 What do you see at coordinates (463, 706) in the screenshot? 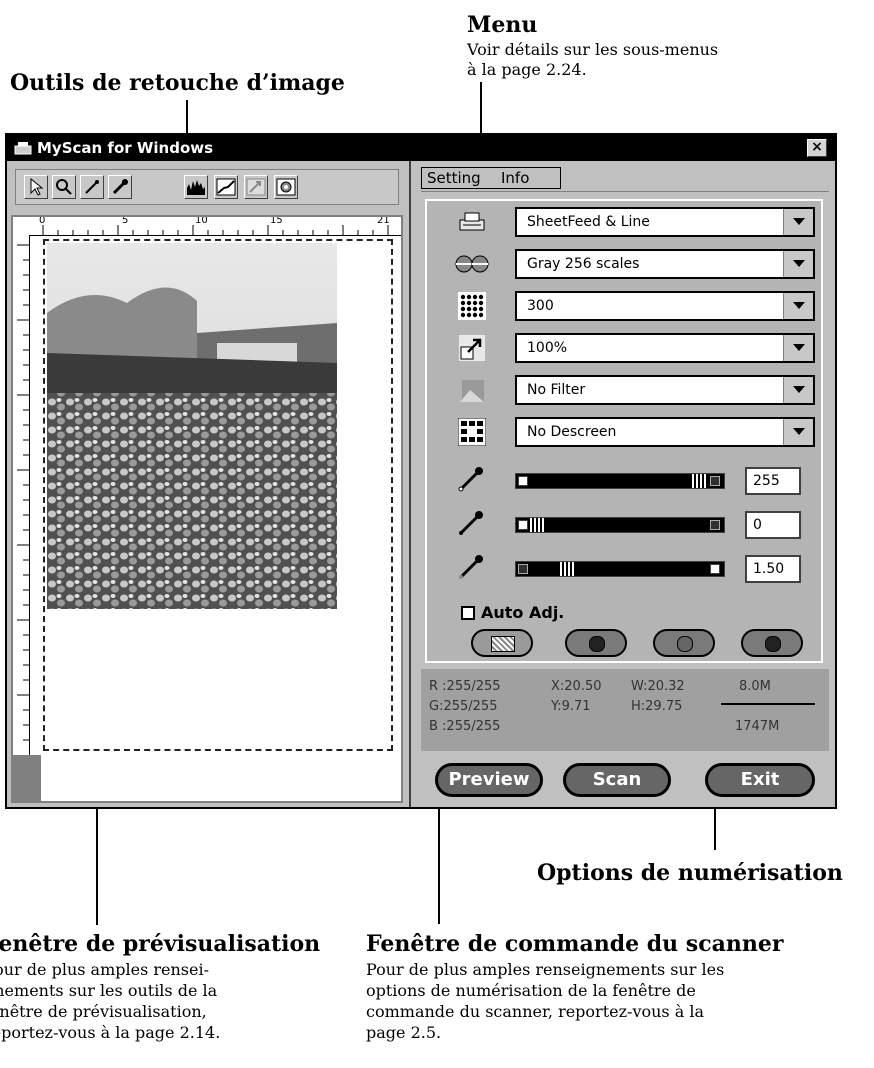
I see `status-green: G:255/255` at bounding box center [463, 706].